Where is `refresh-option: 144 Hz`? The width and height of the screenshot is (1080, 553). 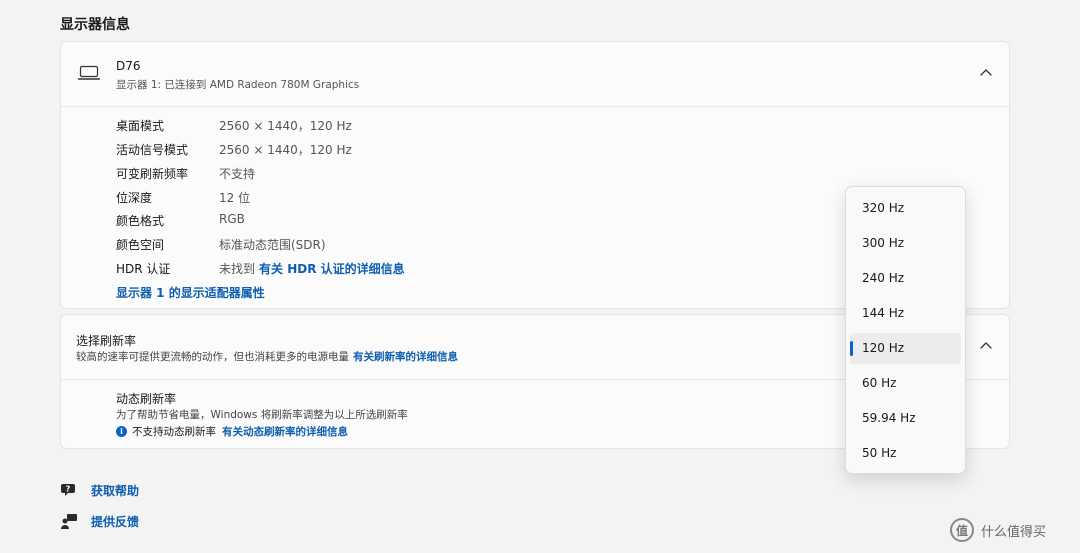
refresh-option: 144 Hz is located at coordinates (905, 313).